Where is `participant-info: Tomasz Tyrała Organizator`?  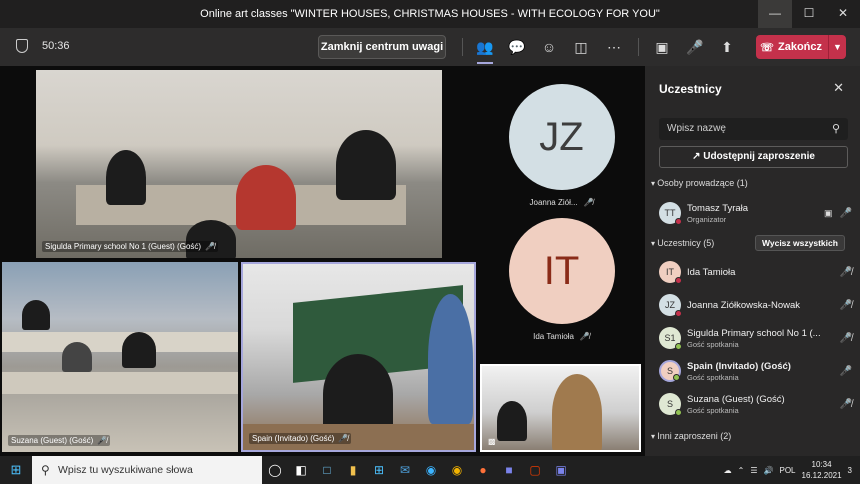
participant-info: Tomasz Tyrała Organizator is located at coordinates (755, 213).